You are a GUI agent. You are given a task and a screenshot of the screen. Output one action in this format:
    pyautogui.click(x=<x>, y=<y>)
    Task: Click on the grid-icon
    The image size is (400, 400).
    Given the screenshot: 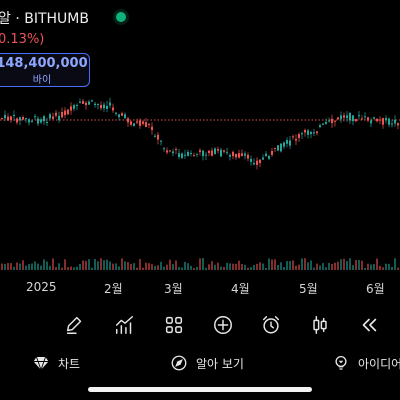 What is the action you would take?
    pyautogui.click(x=174, y=325)
    